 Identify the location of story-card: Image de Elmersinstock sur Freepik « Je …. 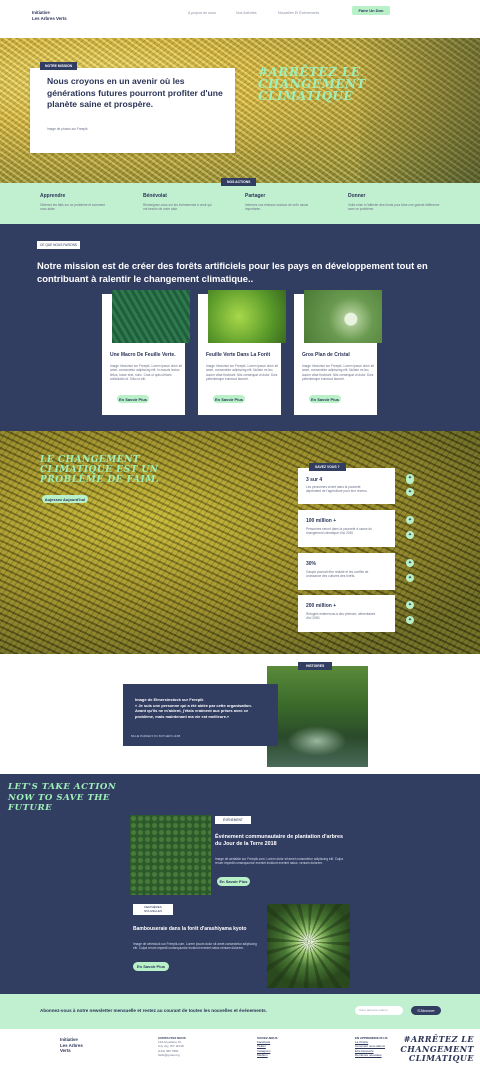
(200, 715).